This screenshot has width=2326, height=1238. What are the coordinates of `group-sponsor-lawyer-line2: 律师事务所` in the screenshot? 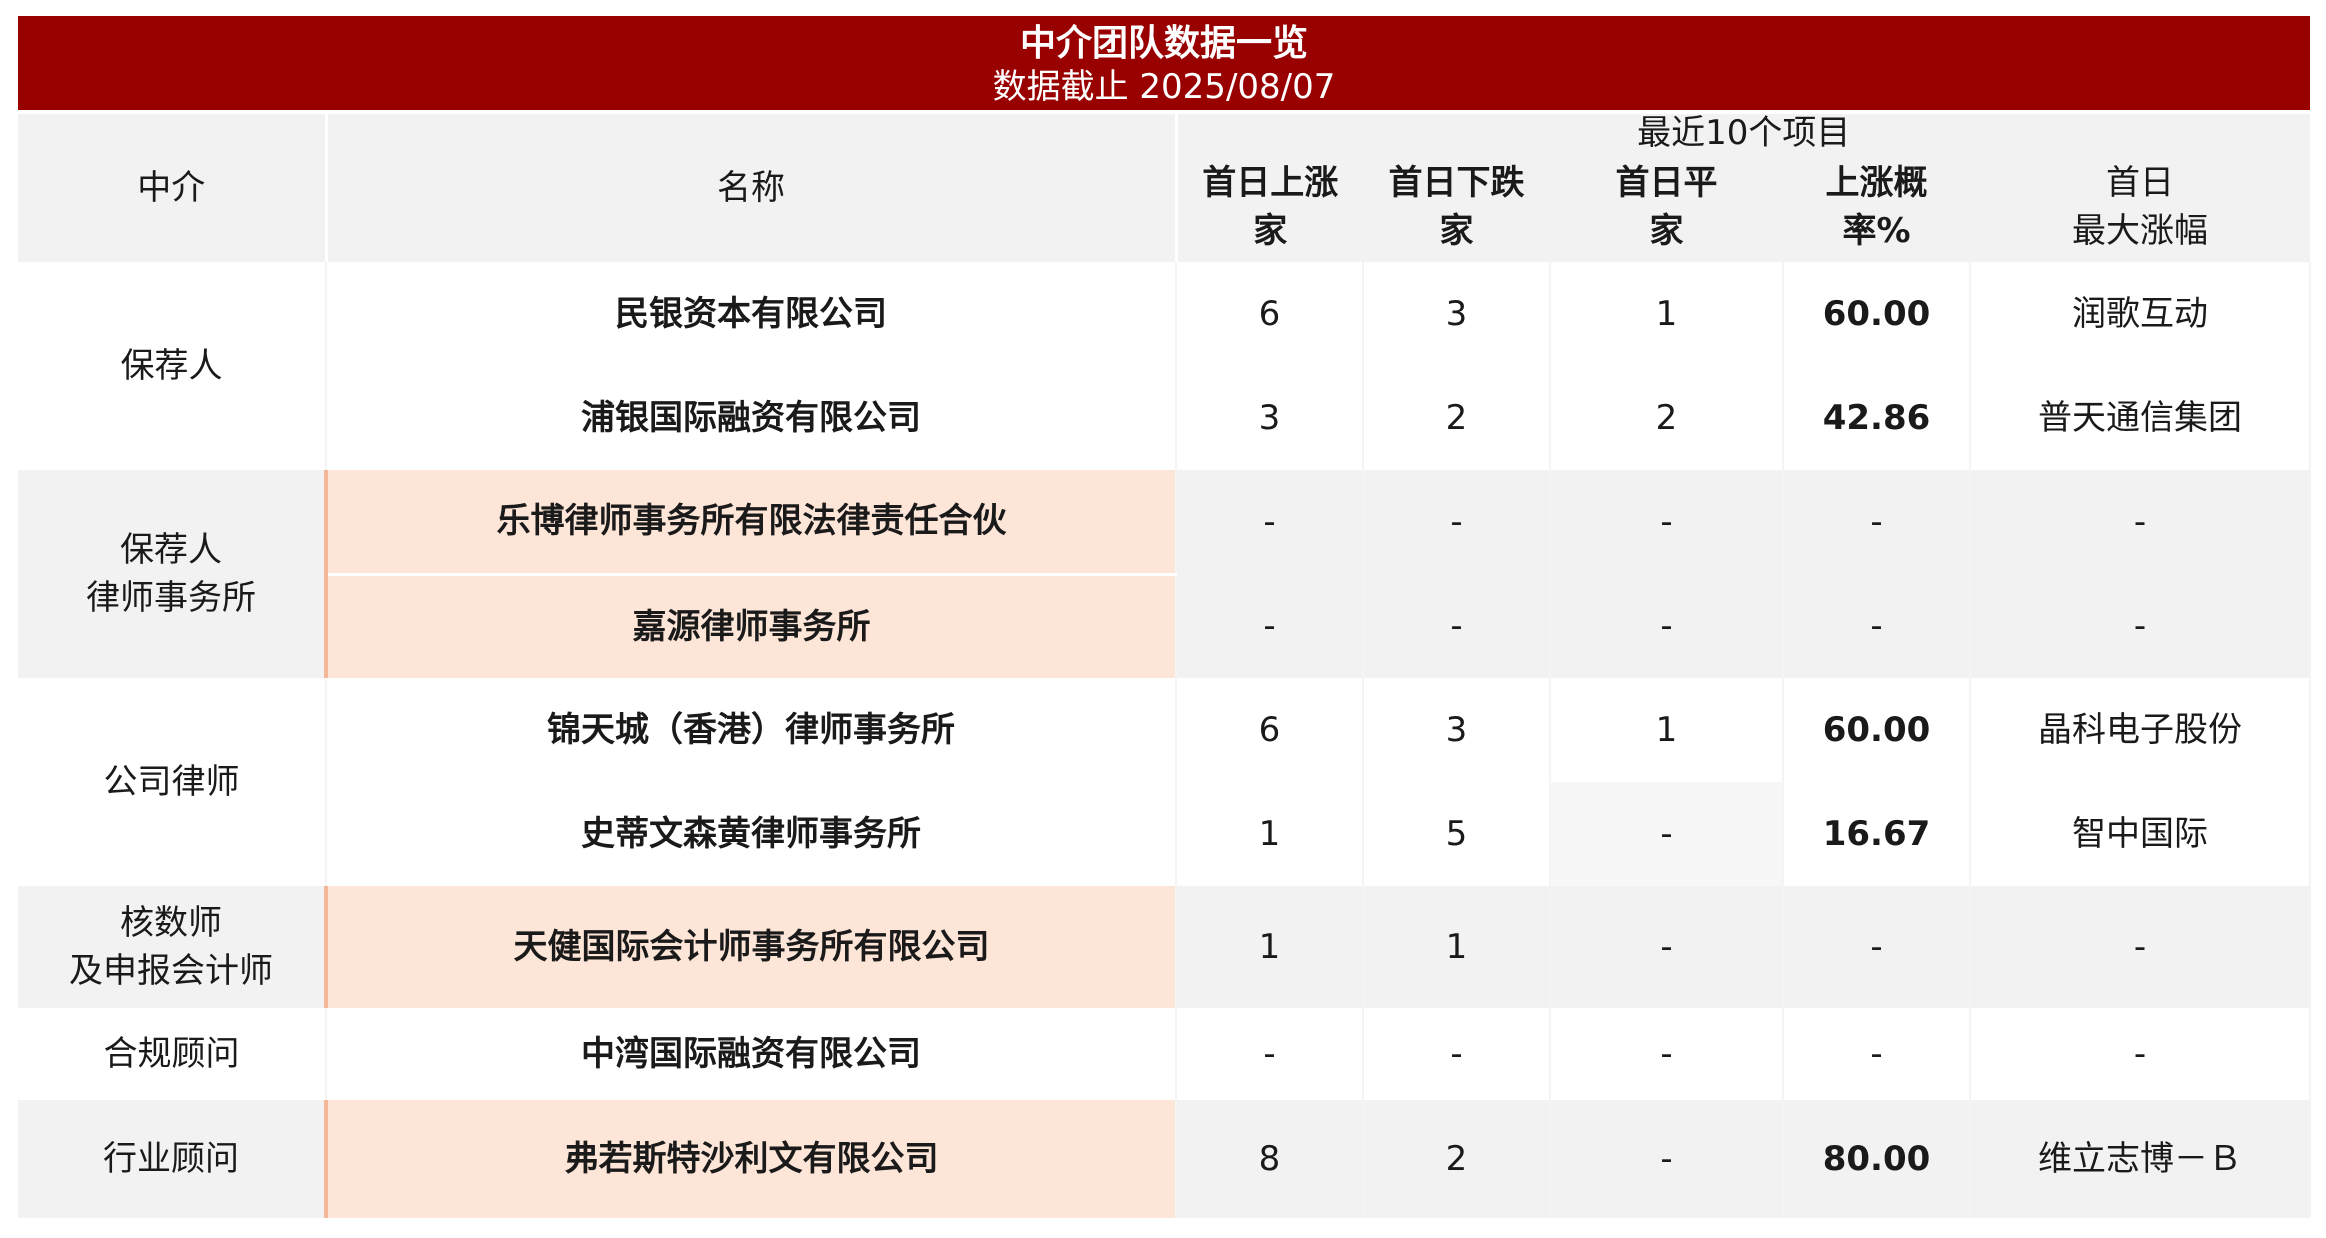 It's located at (171, 598).